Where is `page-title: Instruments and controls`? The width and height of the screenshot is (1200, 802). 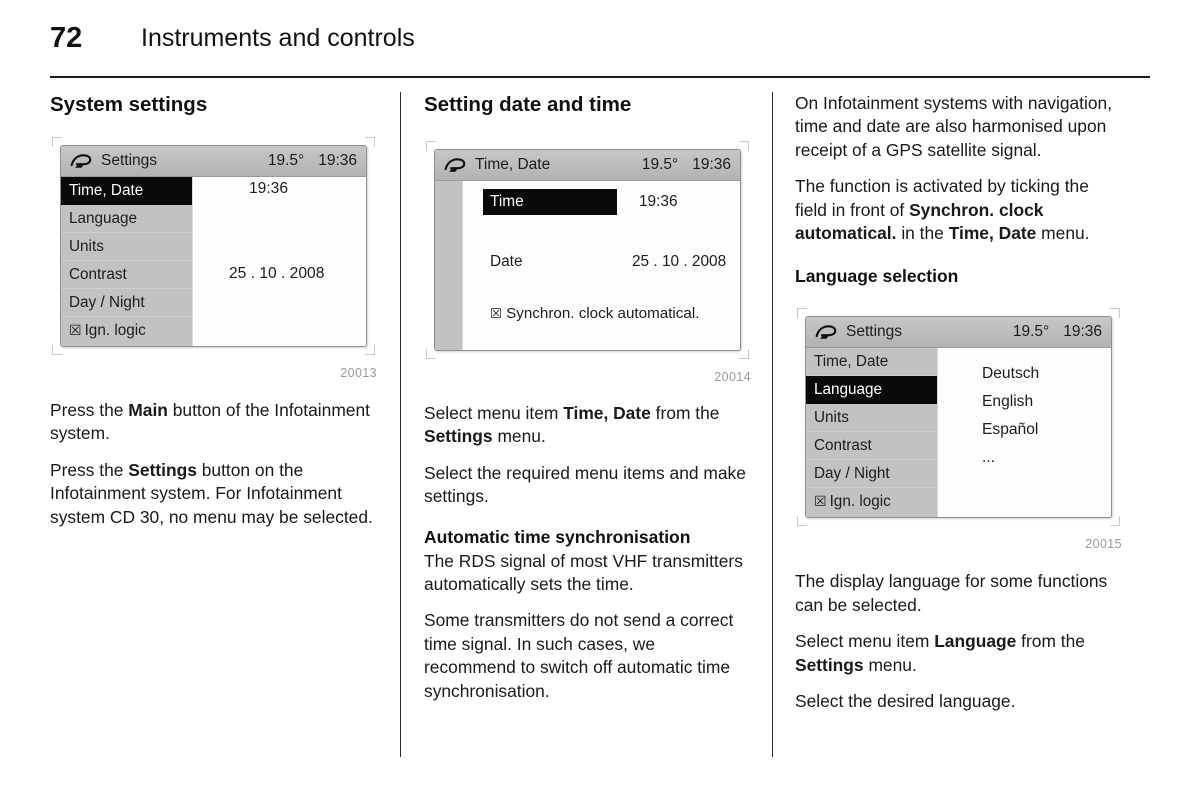 page-title: Instruments and controls is located at coordinates (278, 38).